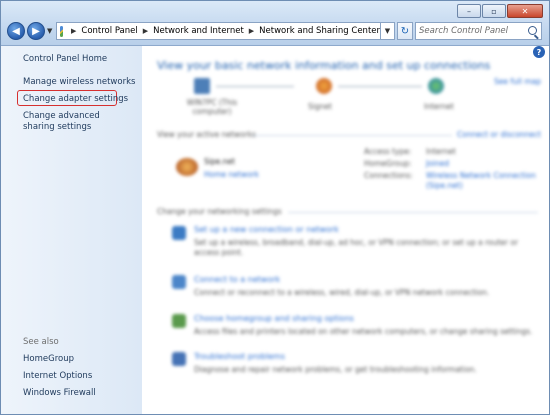  I want to click on help-icon: ?, so click(539, 52).